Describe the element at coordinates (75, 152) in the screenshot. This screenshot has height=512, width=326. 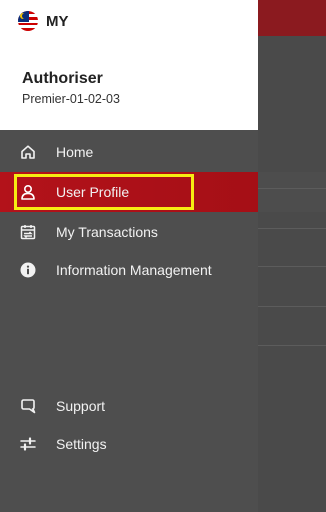
I see `menu-label-home: Home` at that location.